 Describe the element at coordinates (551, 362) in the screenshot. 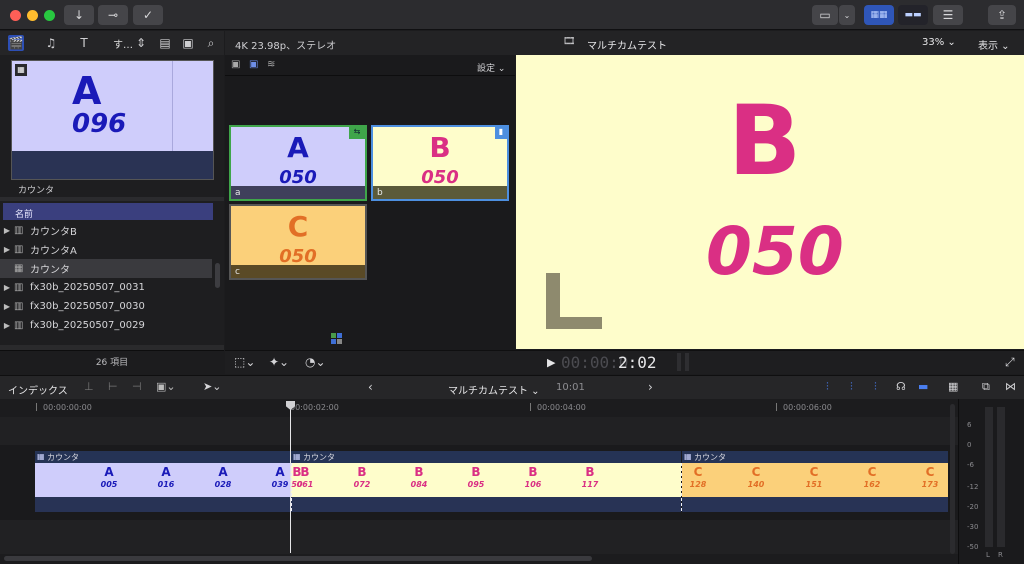

I see `play-icon: ▶` at that location.